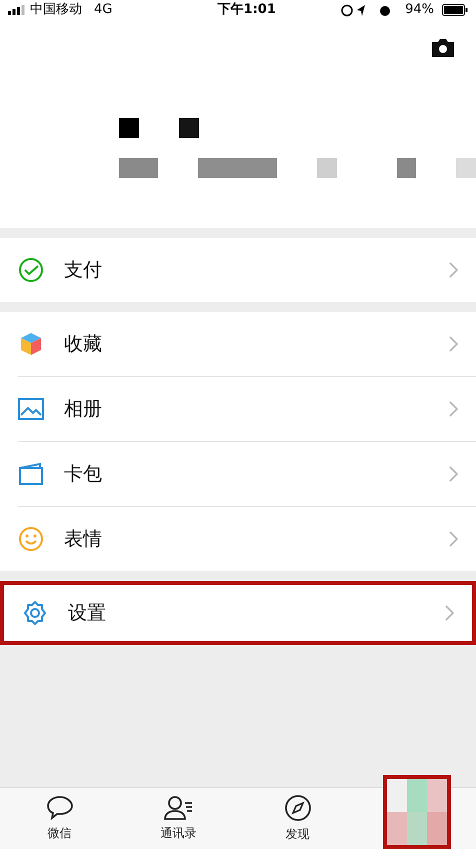  What do you see at coordinates (17, 10) in the screenshot?
I see `signal-icon` at bounding box center [17, 10].